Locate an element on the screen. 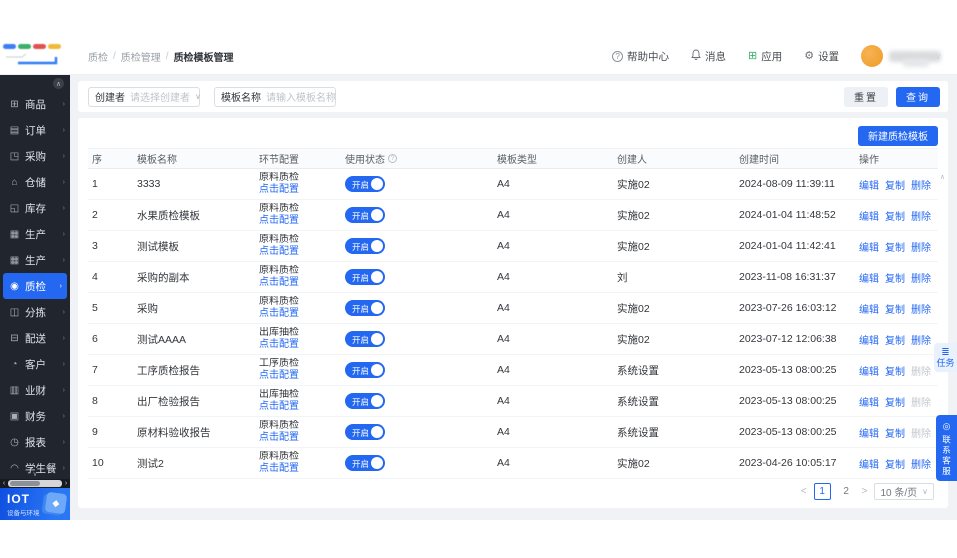 The height and width of the screenshot is (558, 957). messages-label: 消息 is located at coordinates (716, 56).